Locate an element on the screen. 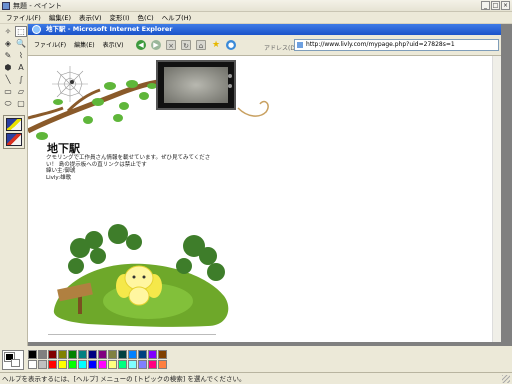 The image size is (512, 384). brush-icon: ⌇ is located at coordinates (21, 55).